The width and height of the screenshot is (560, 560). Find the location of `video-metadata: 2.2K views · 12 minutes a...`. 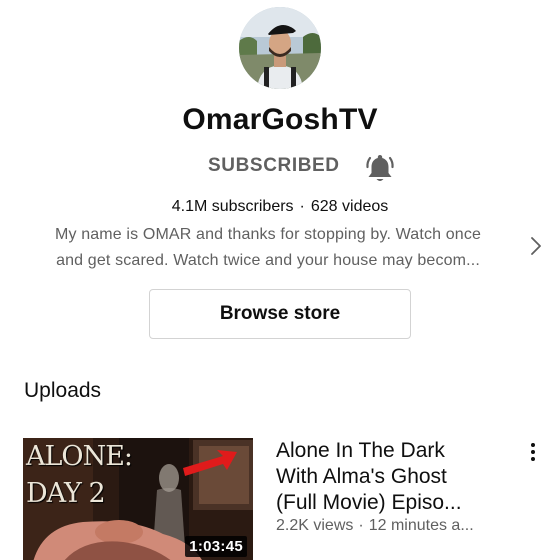

video-metadata: 2.2K views · 12 minutes a... is located at coordinates (375, 526).